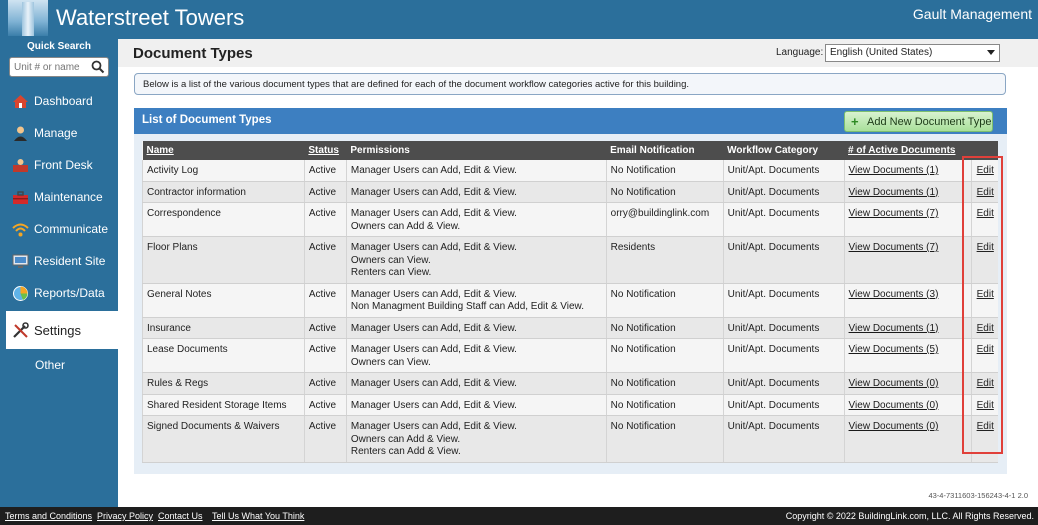 This screenshot has width=1038, height=525. Describe the element at coordinates (20, 165) in the screenshot. I see `front-desk-icon` at that location.